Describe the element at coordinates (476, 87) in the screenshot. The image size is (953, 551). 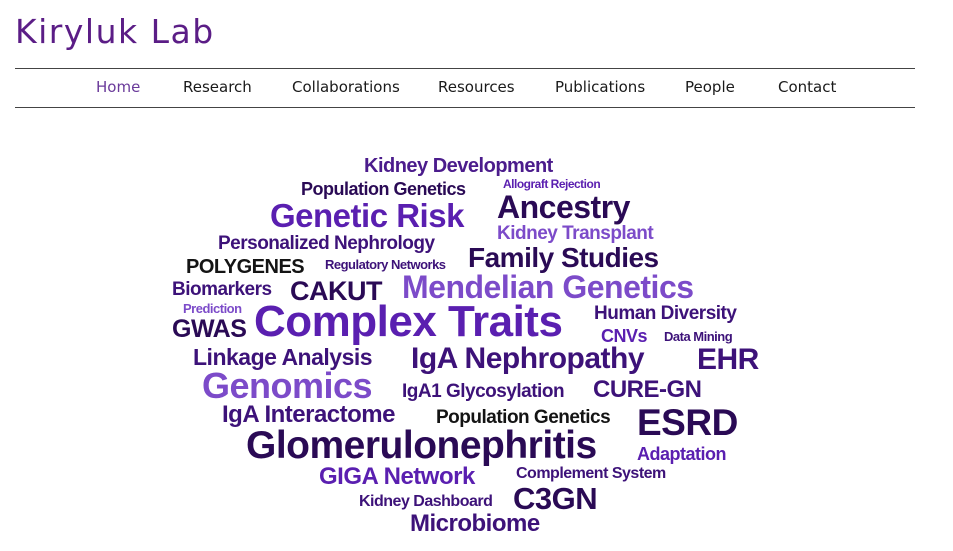
I see `nav-resources: Resources` at that location.